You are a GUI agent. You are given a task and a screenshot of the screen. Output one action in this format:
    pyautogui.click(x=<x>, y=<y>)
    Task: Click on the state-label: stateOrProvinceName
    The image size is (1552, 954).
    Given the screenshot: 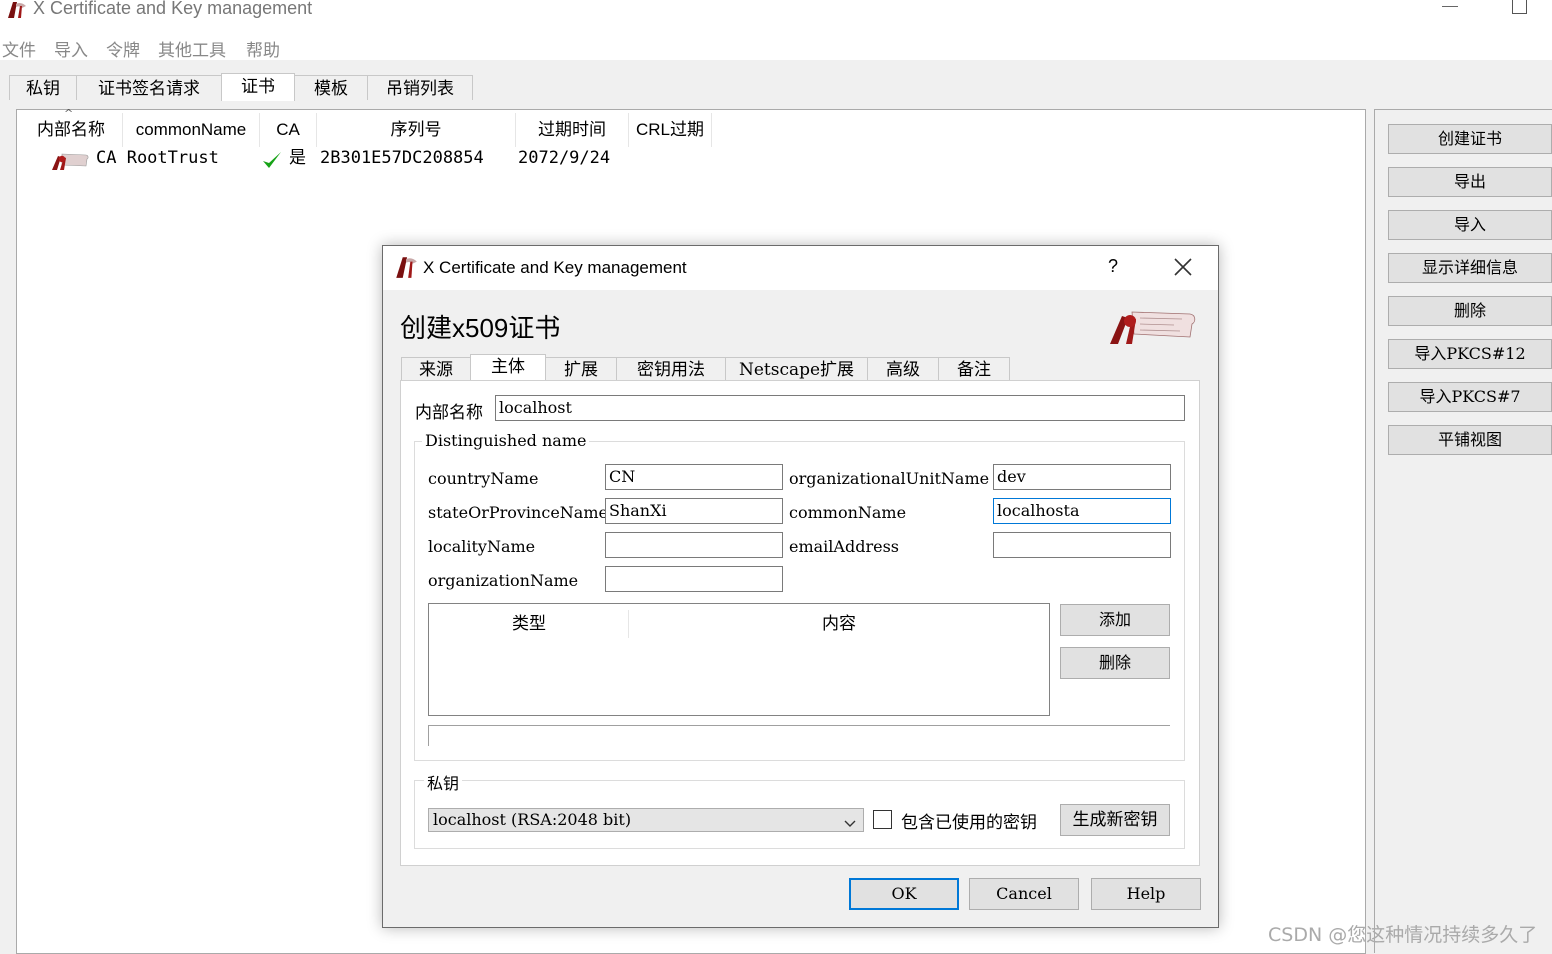 What is the action you would take?
    pyautogui.click(x=518, y=512)
    